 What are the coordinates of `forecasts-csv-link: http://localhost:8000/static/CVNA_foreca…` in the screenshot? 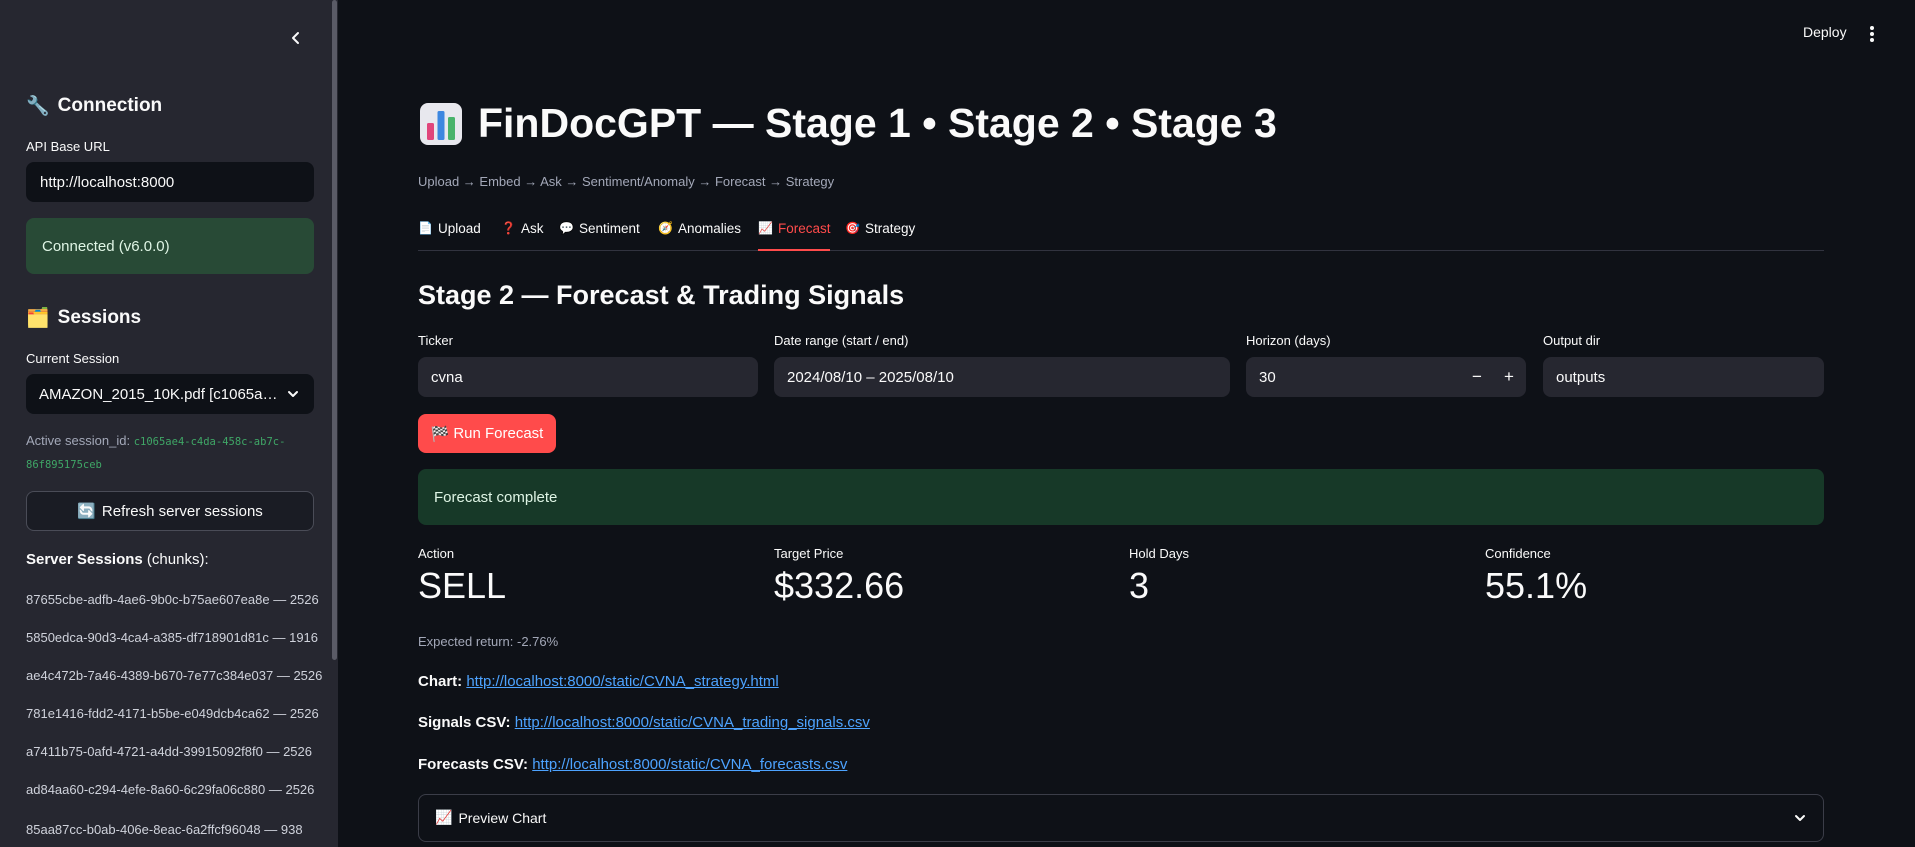 It's located at (689, 764).